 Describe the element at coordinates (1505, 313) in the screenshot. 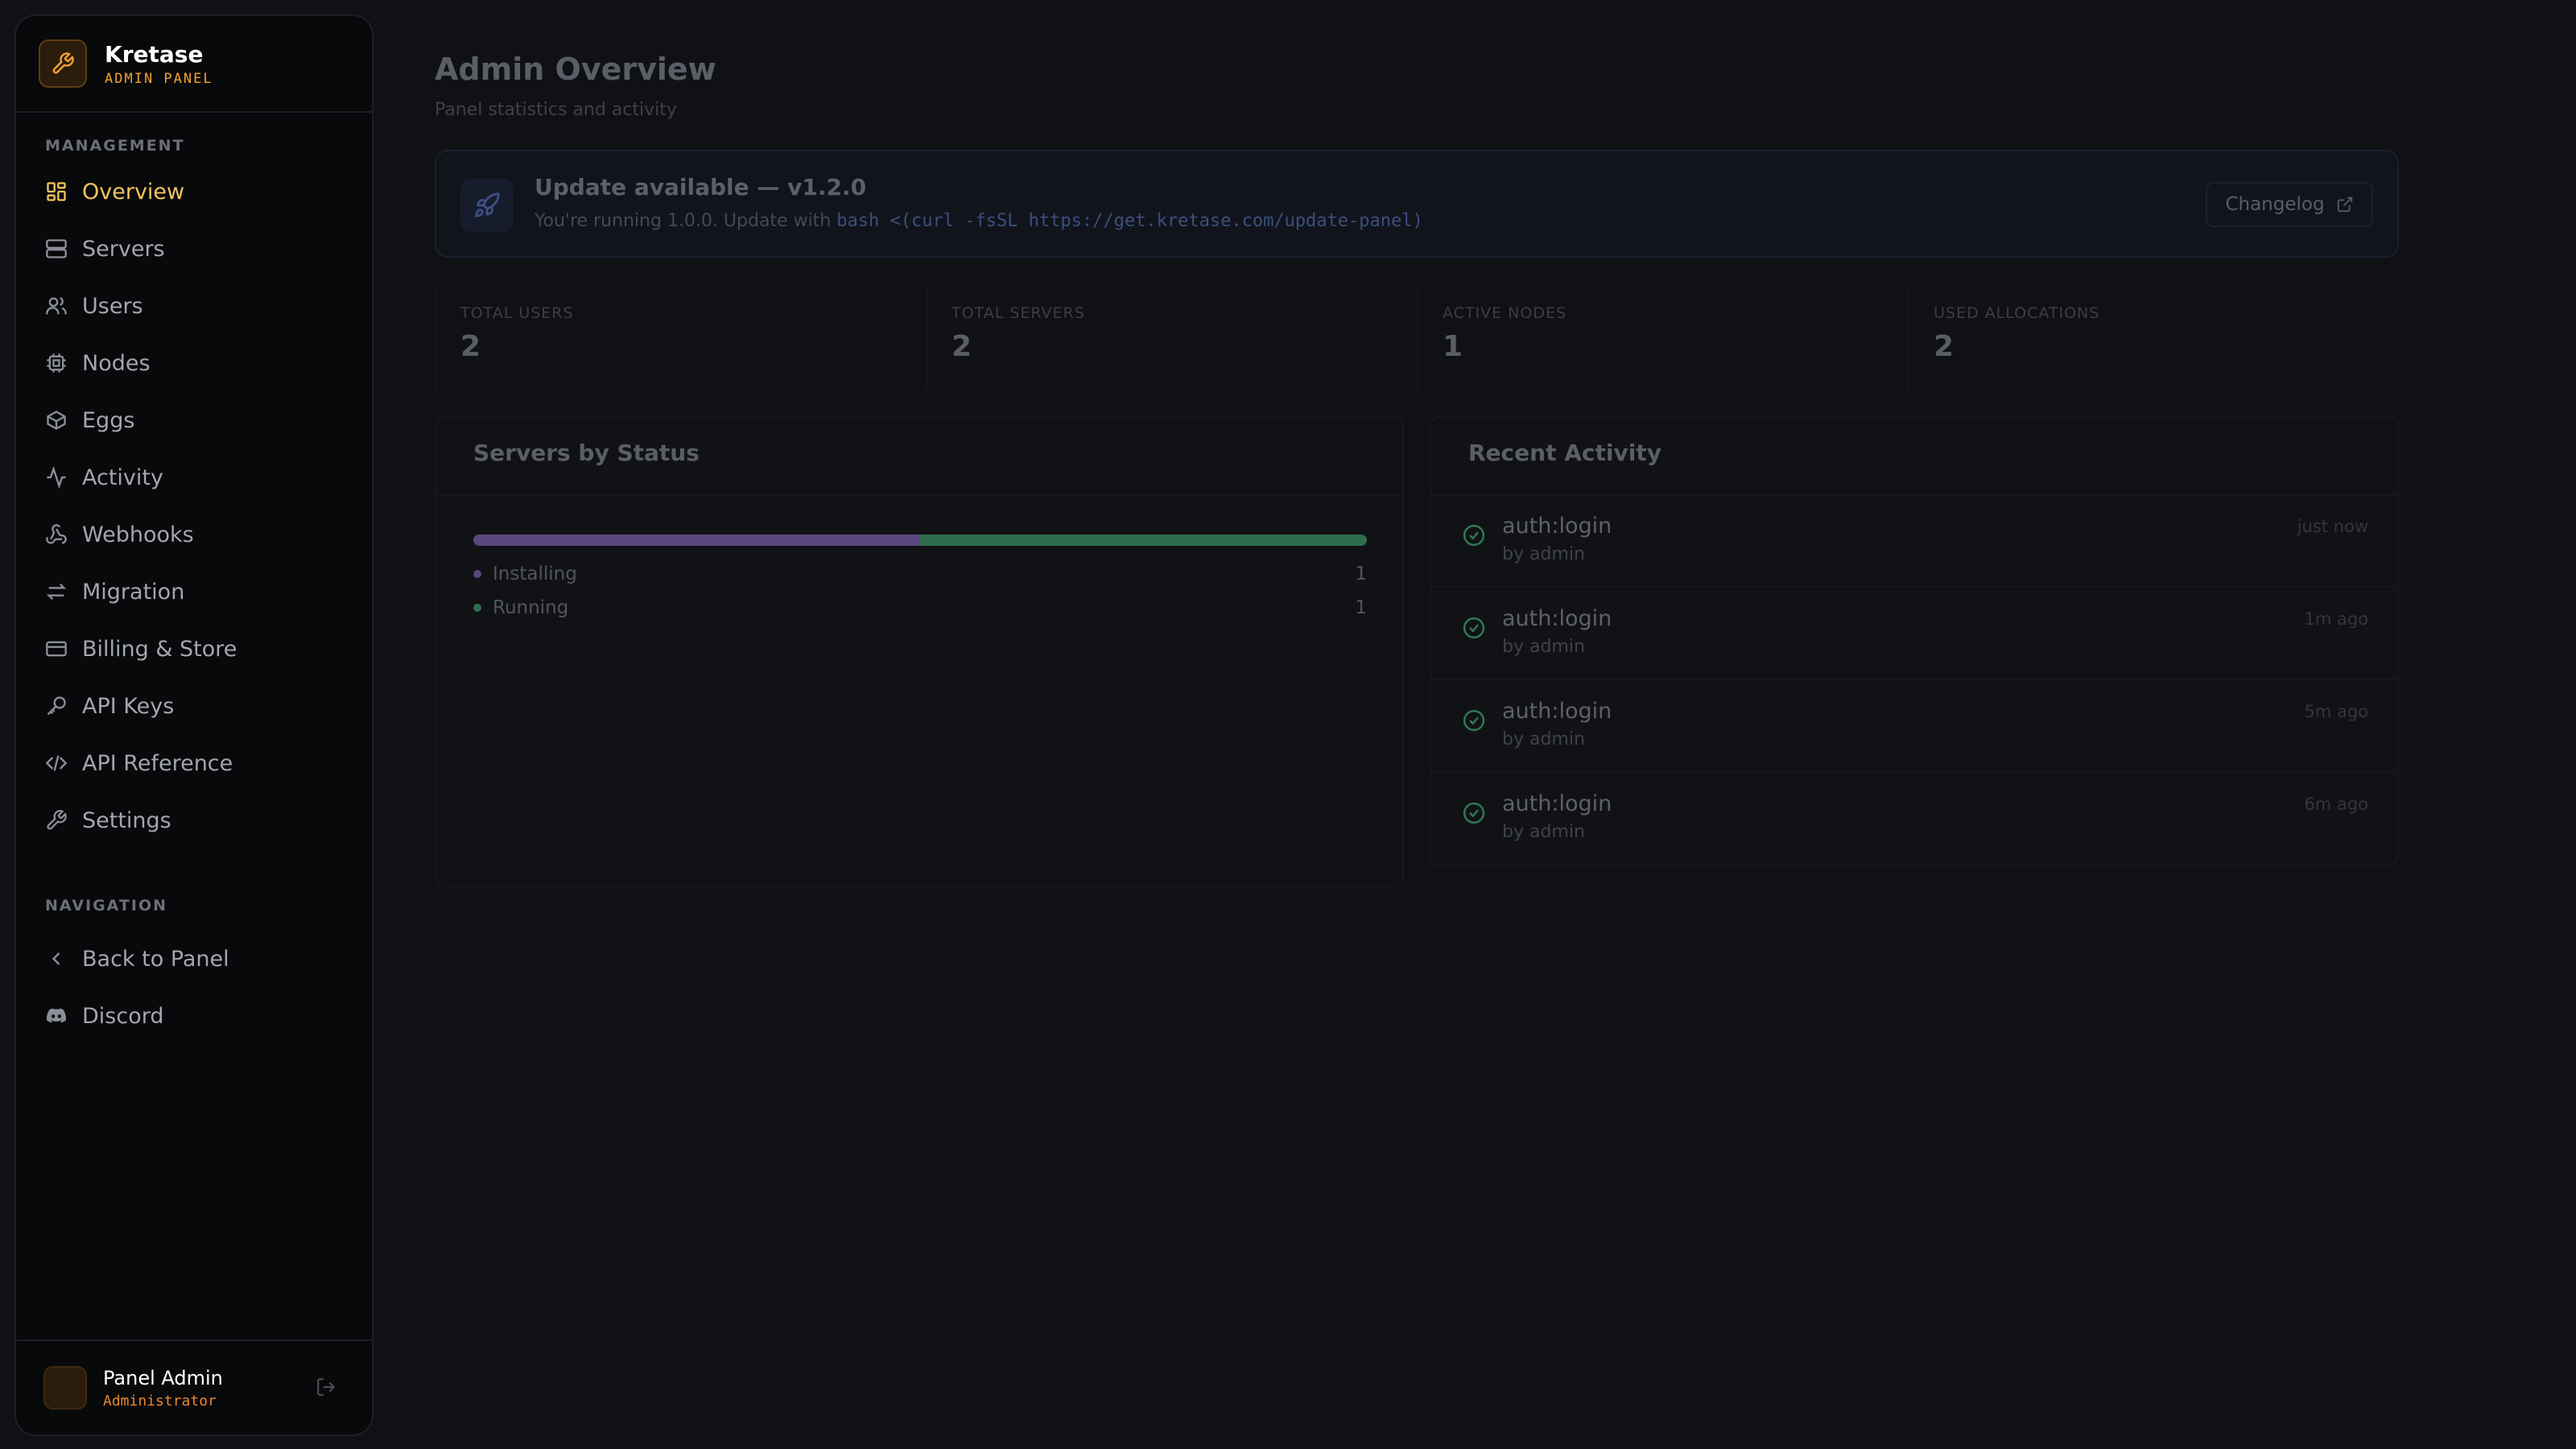

I see `stat-label: ACTIVE NODES` at that location.